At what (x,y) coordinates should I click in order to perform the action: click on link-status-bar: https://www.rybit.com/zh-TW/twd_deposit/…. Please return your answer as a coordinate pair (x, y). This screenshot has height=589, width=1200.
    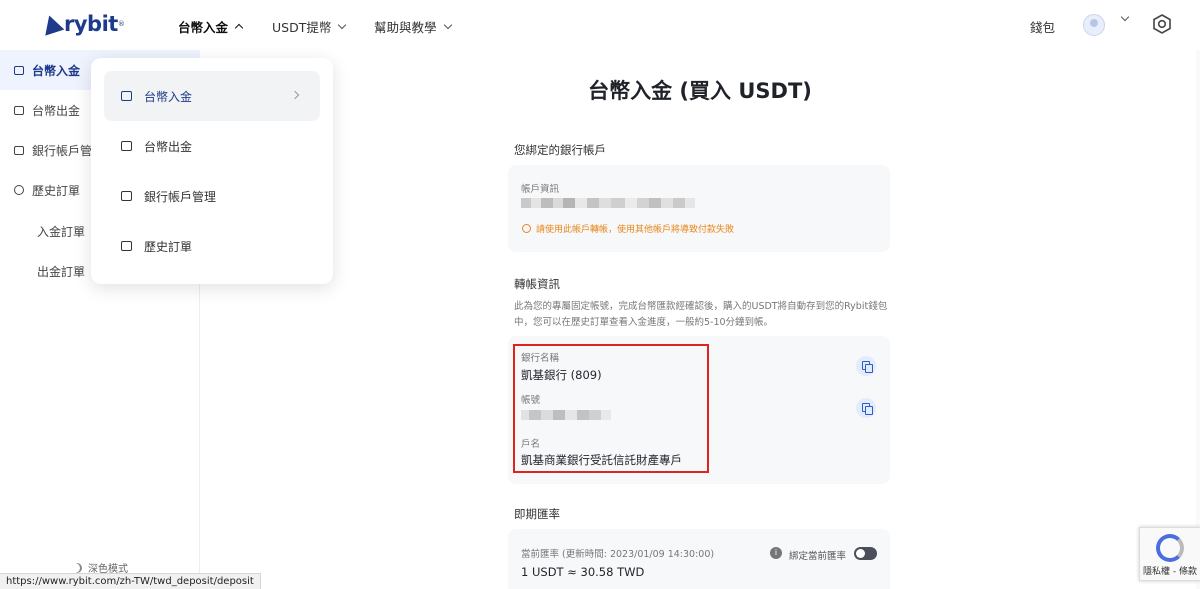
    Looking at the image, I should click on (130, 581).